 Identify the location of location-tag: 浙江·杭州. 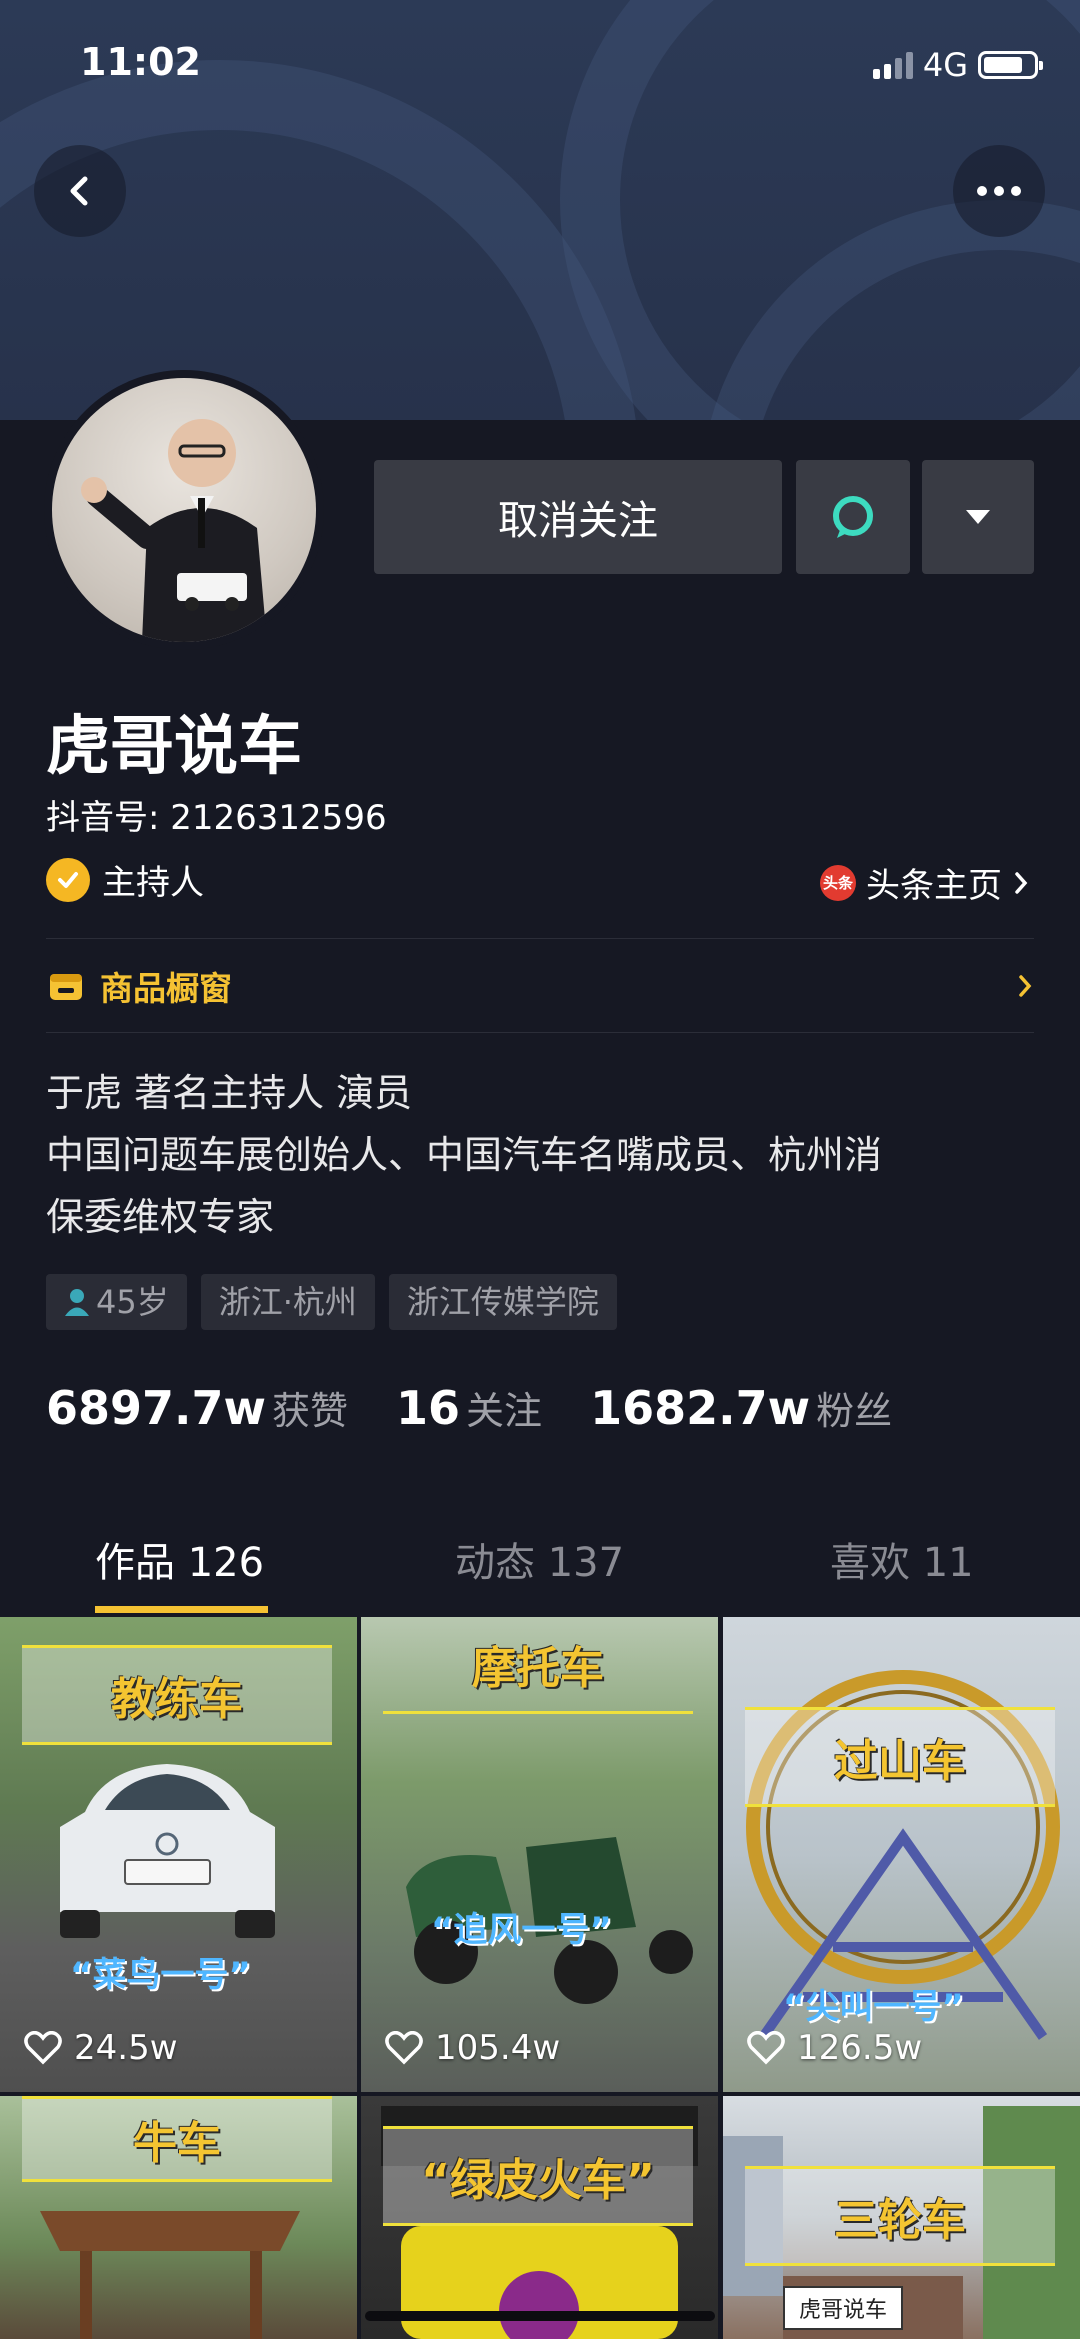
(287, 1302).